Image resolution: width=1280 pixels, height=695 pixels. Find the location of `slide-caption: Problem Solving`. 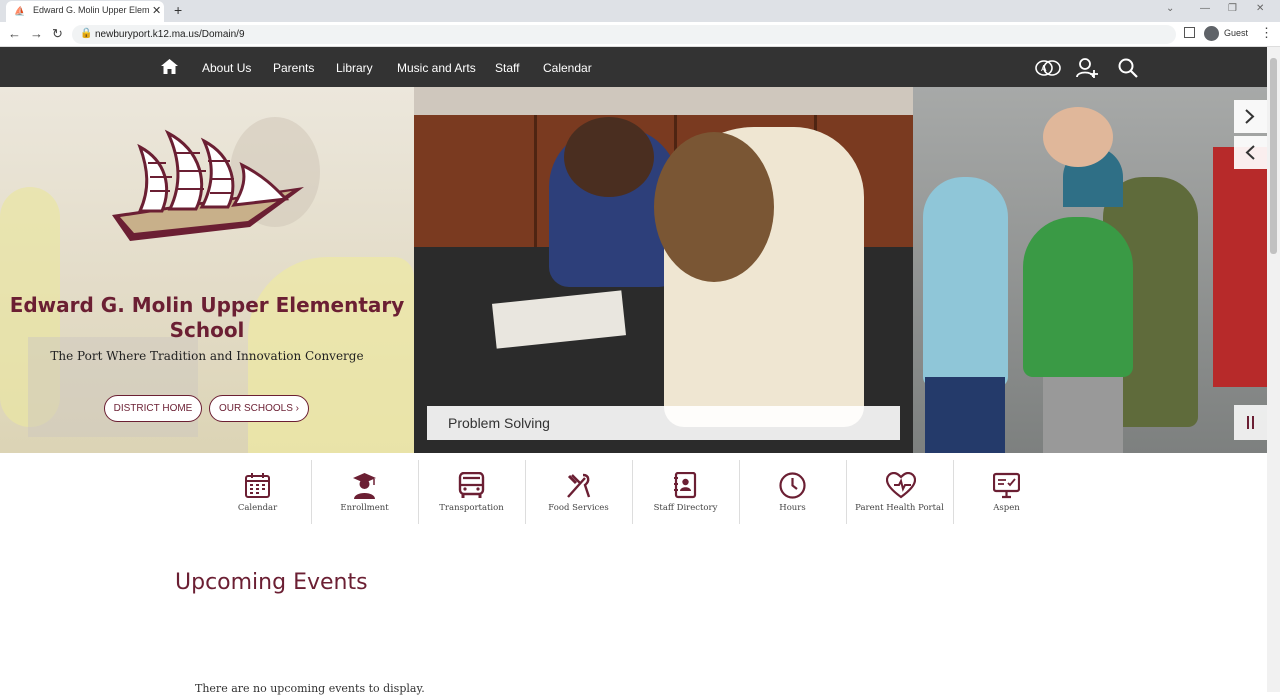

slide-caption: Problem Solving is located at coordinates (663, 423).